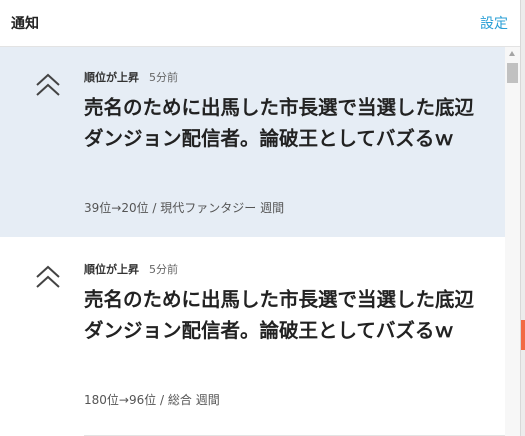 This screenshot has height=436, width=525. What do you see at coordinates (523, 218) in the screenshot?
I see `background-page-edge` at bounding box center [523, 218].